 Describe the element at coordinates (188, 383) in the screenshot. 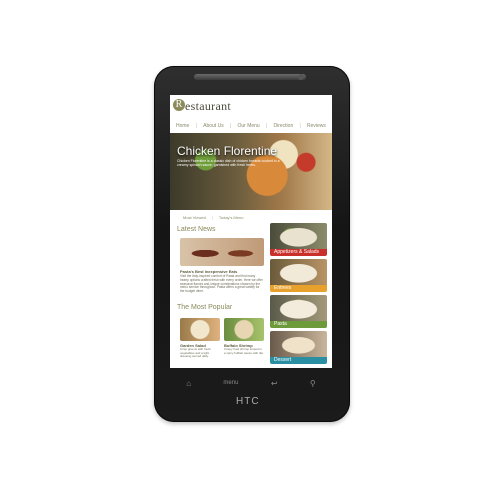

I see `home-icon: ⌂` at that location.